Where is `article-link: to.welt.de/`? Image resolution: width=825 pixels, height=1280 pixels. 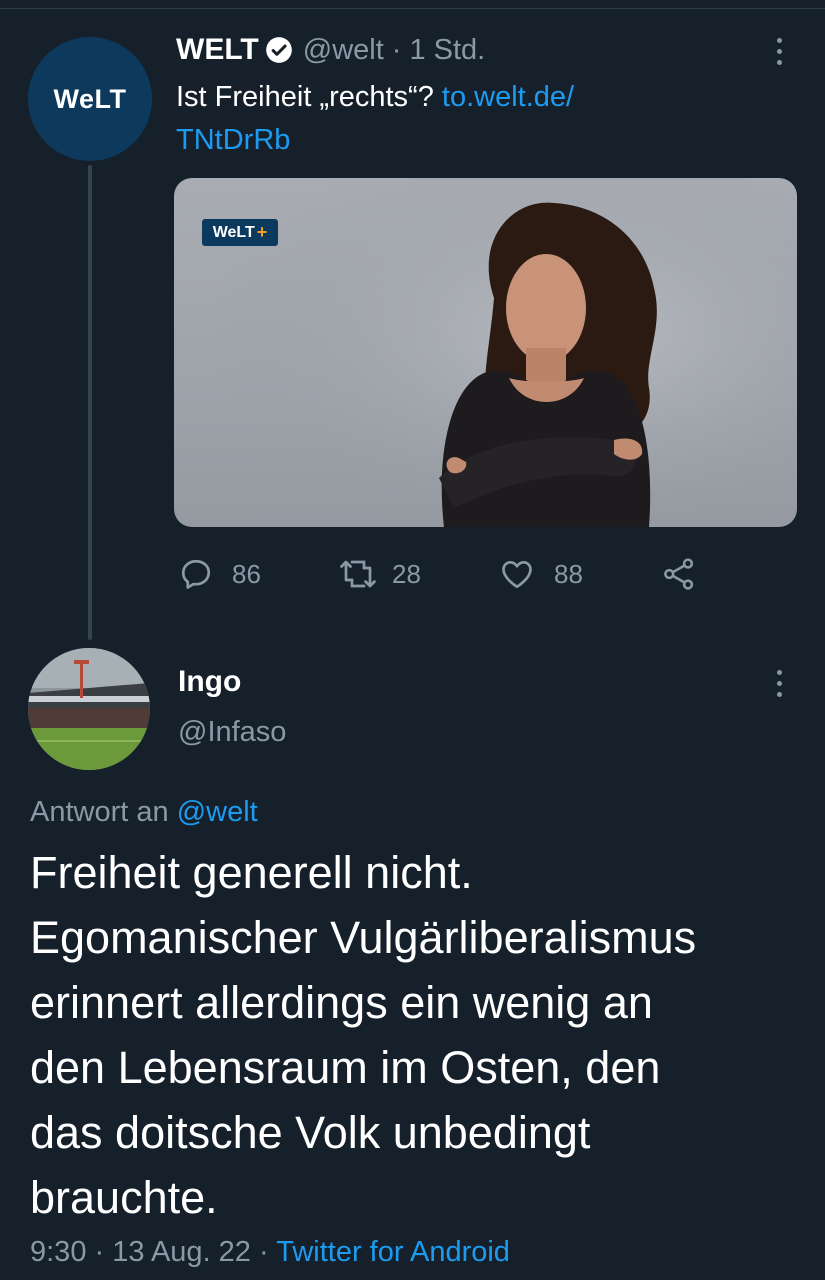 article-link: to.welt.de/ is located at coordinates (508, 97).